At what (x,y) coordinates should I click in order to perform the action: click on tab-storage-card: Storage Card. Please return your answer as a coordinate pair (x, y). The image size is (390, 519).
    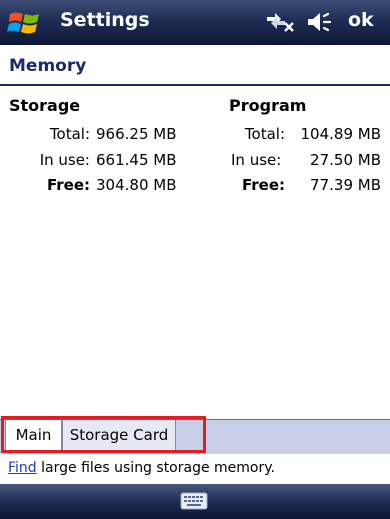
    Looking at the image, I should click on (119, 436).